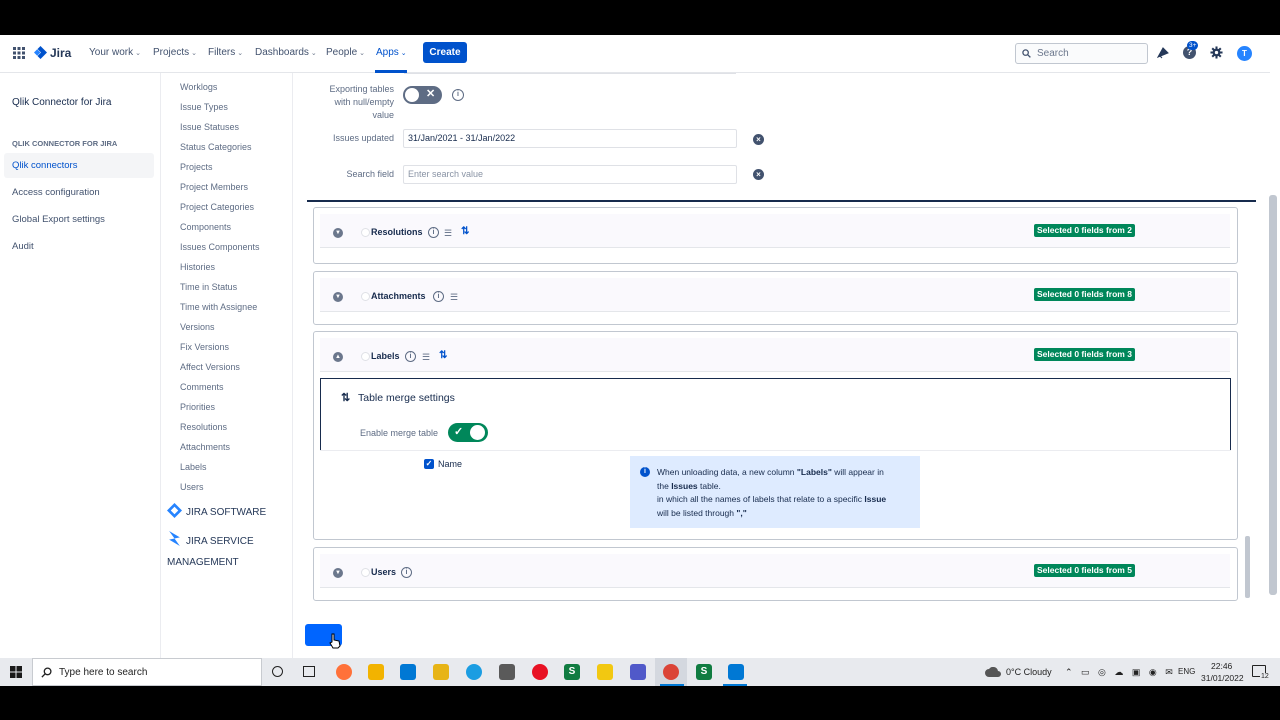  I want to click on table-link-versions: Versions, so click(197, 327).